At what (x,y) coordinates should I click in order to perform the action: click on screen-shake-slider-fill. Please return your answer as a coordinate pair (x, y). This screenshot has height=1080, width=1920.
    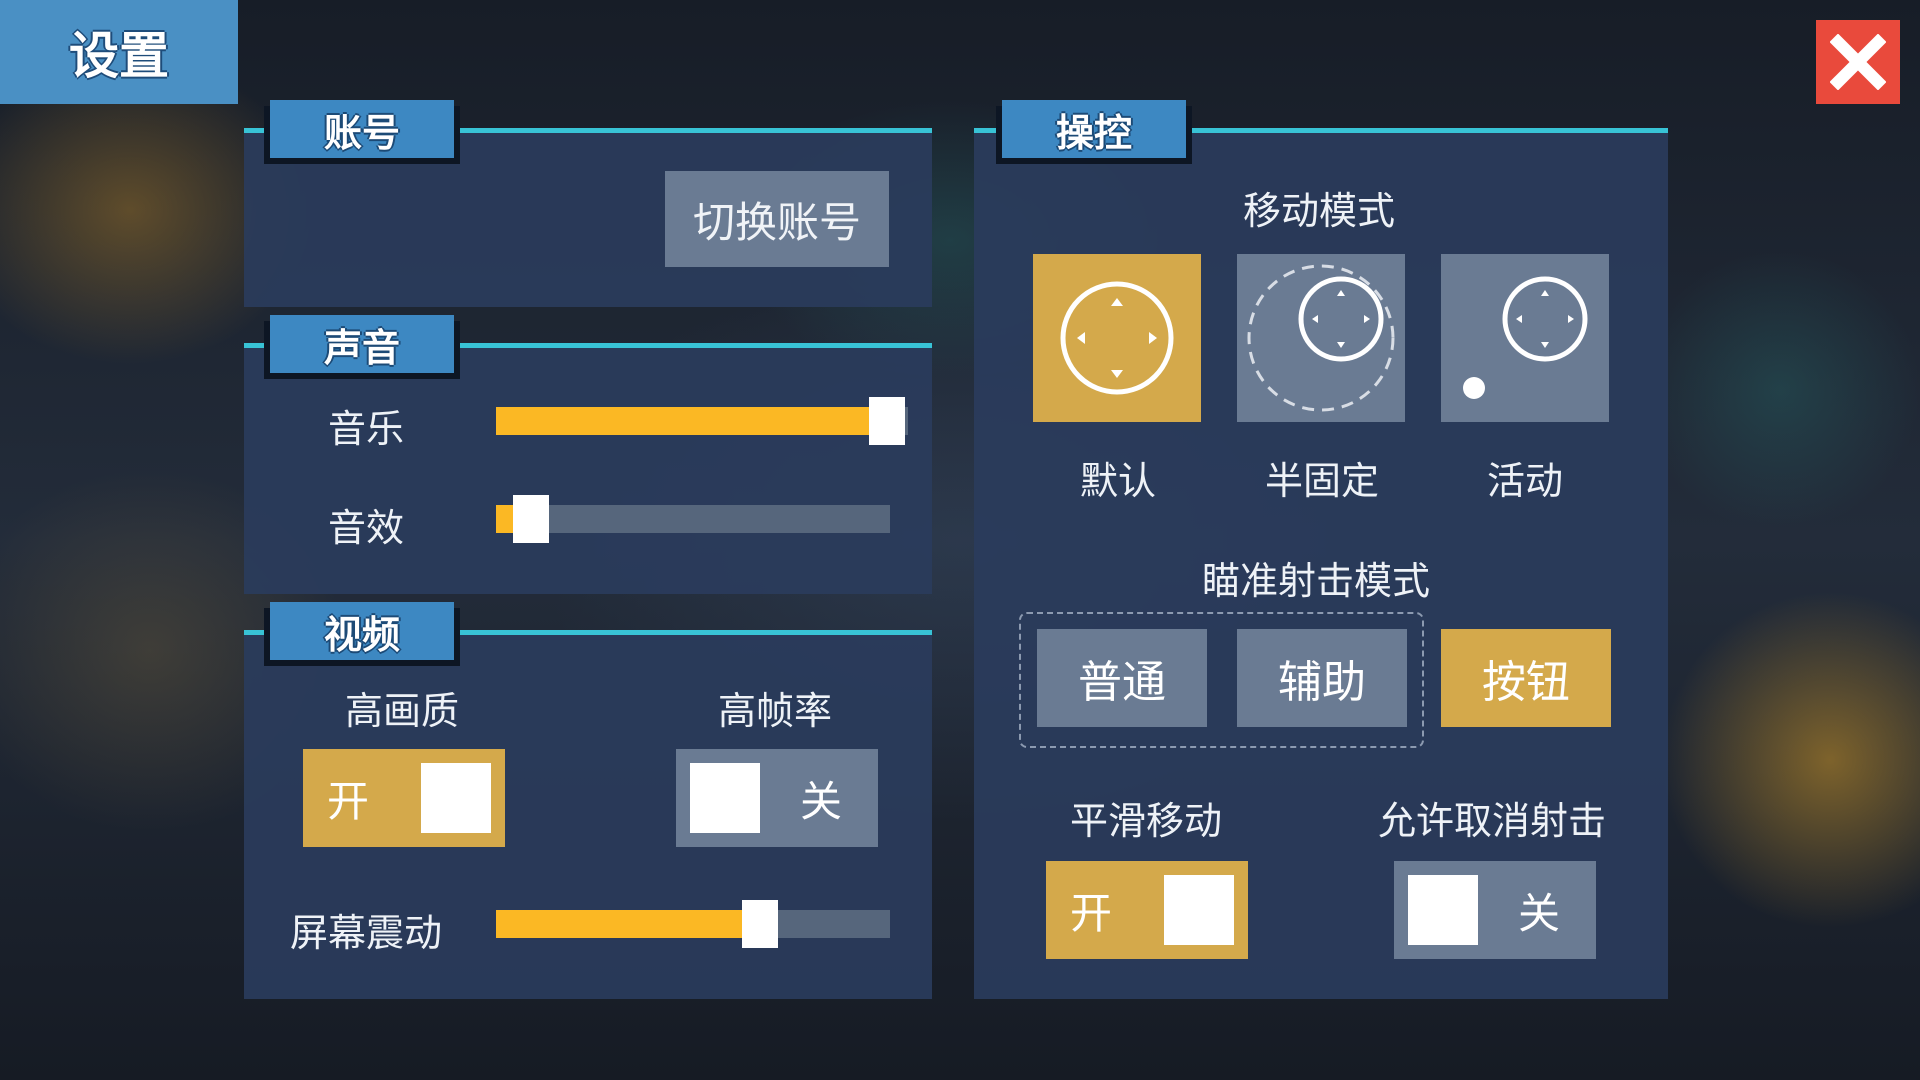
    Looking at the image, I should click on (628, 924).